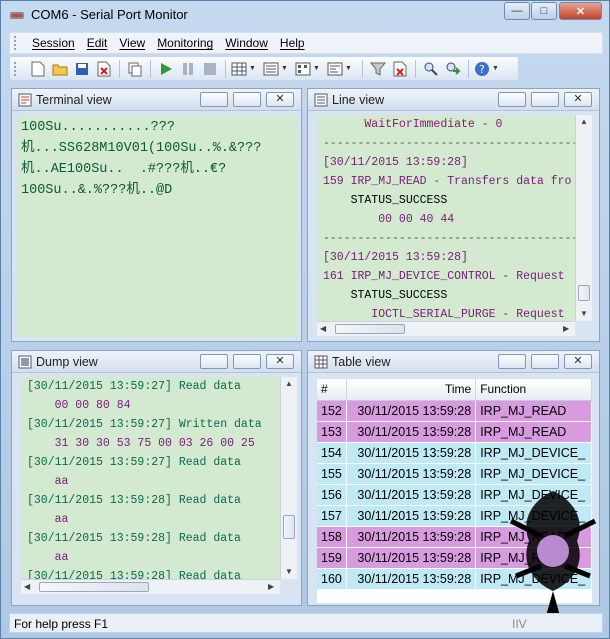 This screenshot has height=639, width=610. I want to click on clear-filter-icon, so click(400, 69).